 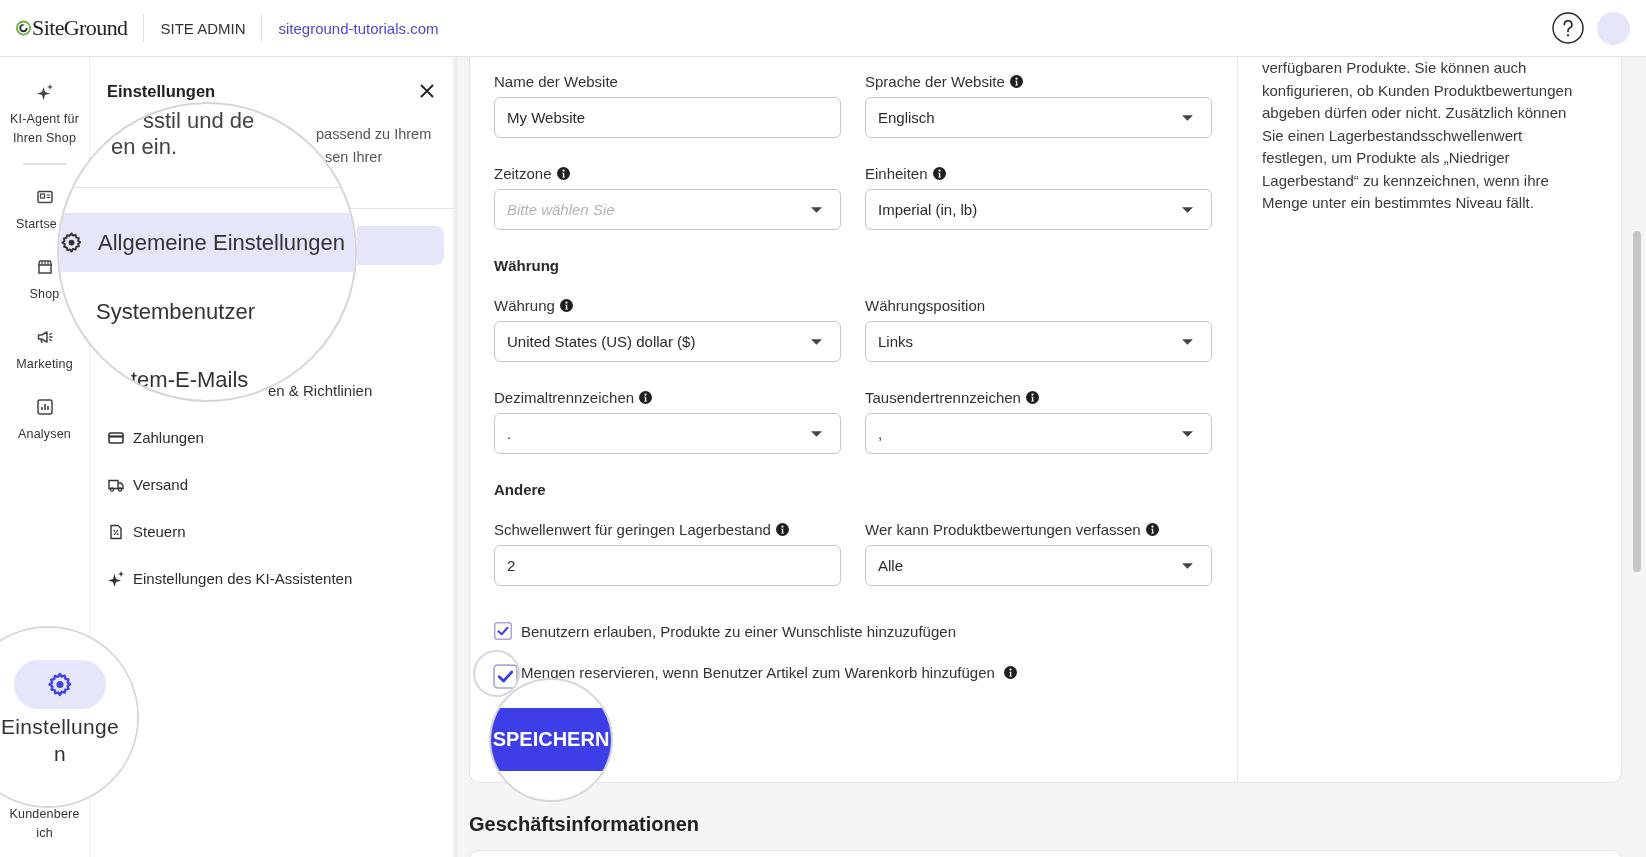 I want to click on dropdown: United States (US) dollar ($), so click(x=667, y=341).